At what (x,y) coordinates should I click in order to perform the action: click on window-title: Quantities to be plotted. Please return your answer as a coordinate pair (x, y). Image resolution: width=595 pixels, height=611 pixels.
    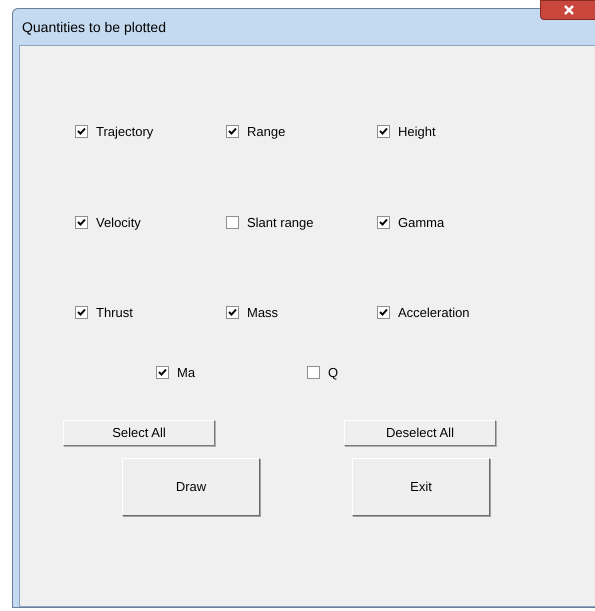
    Looking at the image, I should click on (94, 27).